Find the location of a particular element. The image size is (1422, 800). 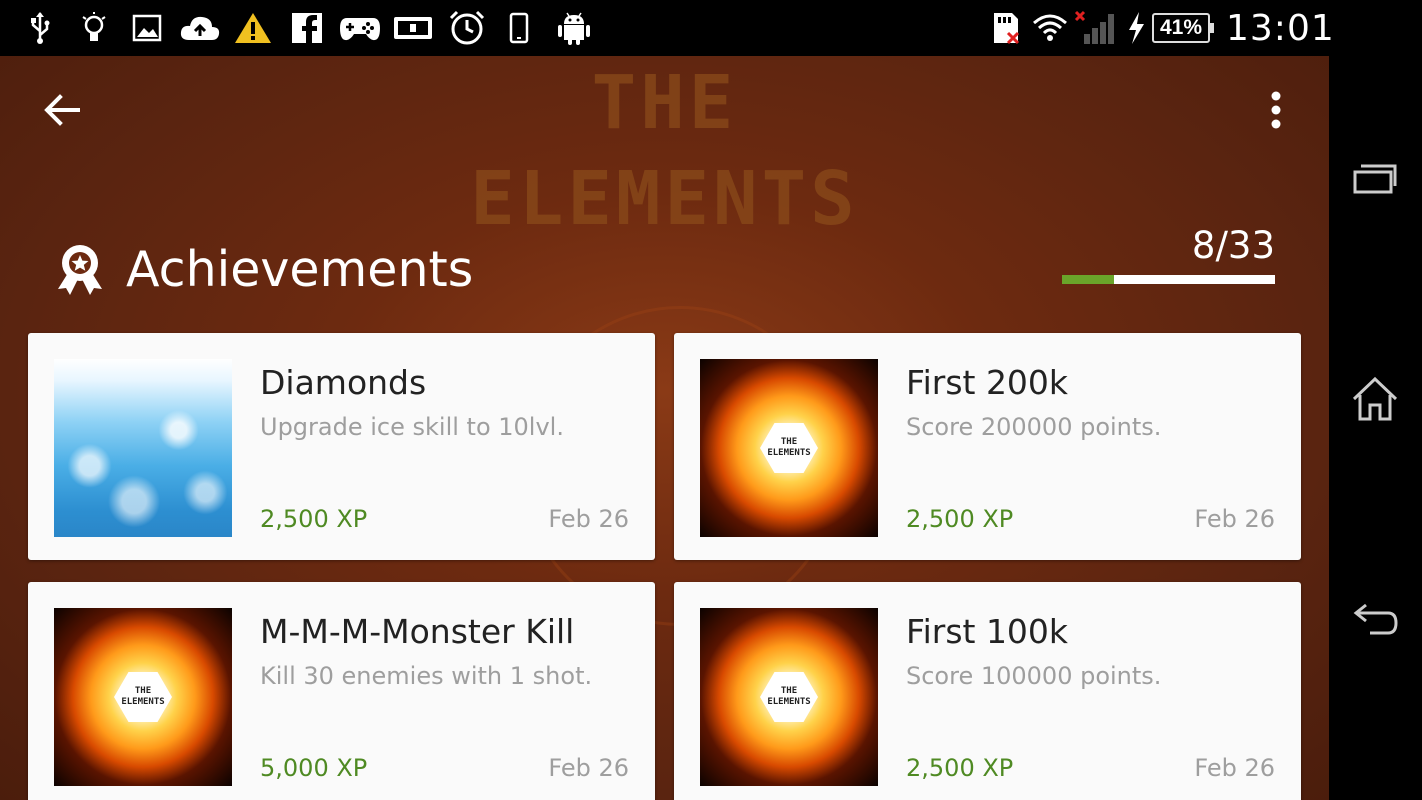

progress-bar is located at coordinates (1168, 279).